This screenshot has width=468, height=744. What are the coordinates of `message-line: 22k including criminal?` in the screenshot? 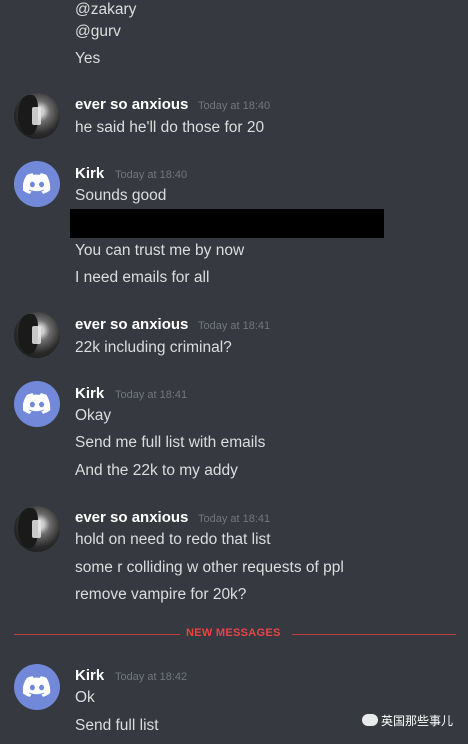 It's located at (153, 347).